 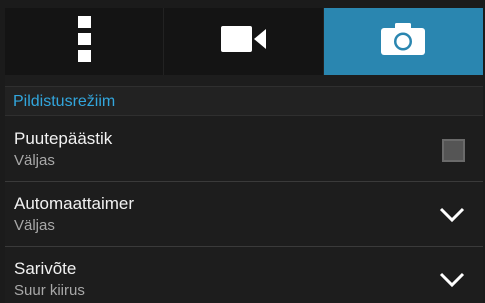 What do you see at coordinates (74, 203) in the screenshot?
I see `setting-title: Automaattaimer` at bounding box center [74, 203].